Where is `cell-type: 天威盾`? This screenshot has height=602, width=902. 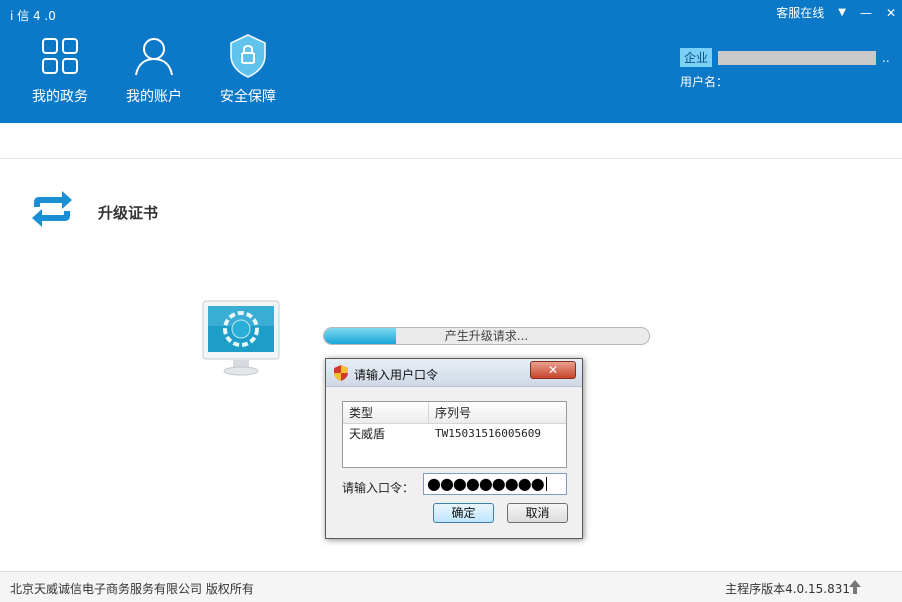
cell-type: 天威盾 is located at coordinates (367, 434).